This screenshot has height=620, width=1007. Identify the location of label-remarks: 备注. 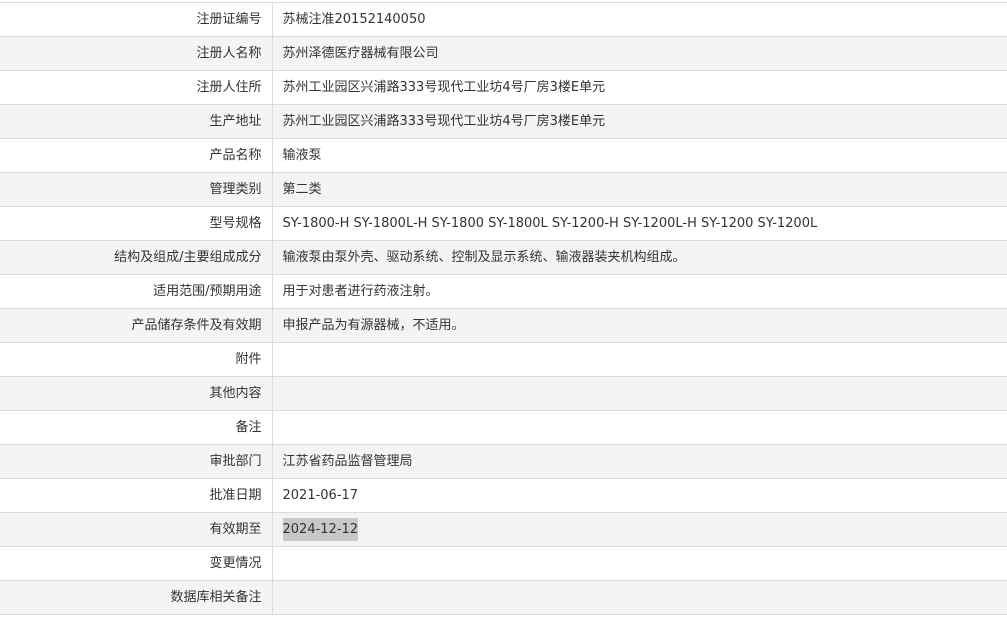
(136, 427).